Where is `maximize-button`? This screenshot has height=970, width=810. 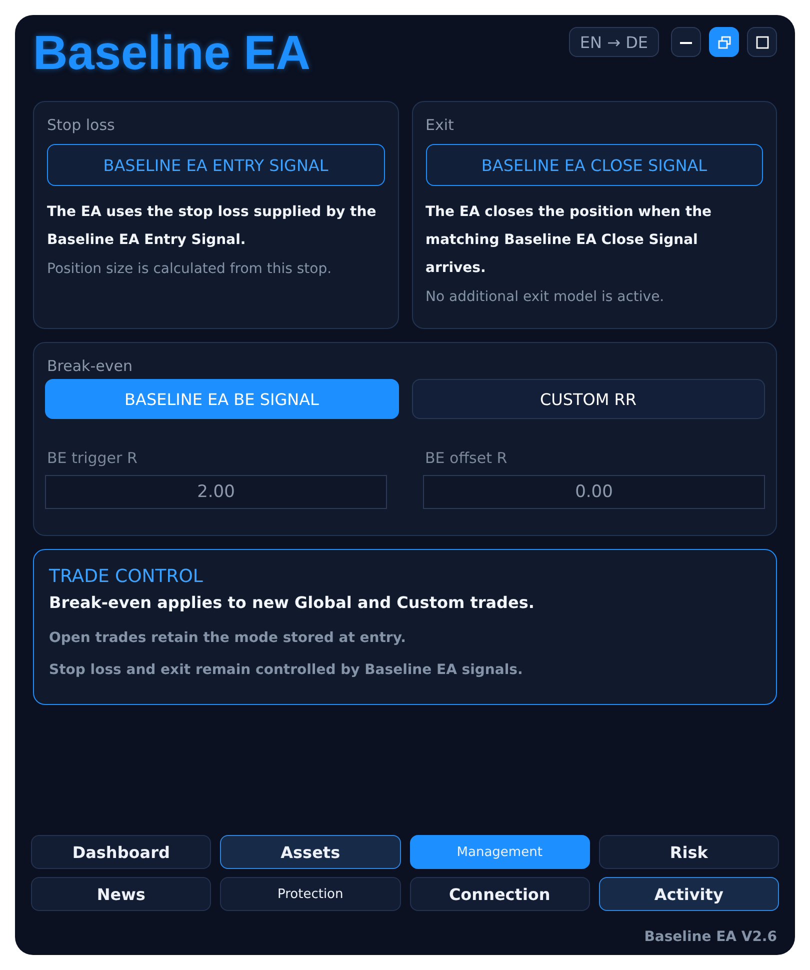
maximize-button is located at coordinates (762, 42).